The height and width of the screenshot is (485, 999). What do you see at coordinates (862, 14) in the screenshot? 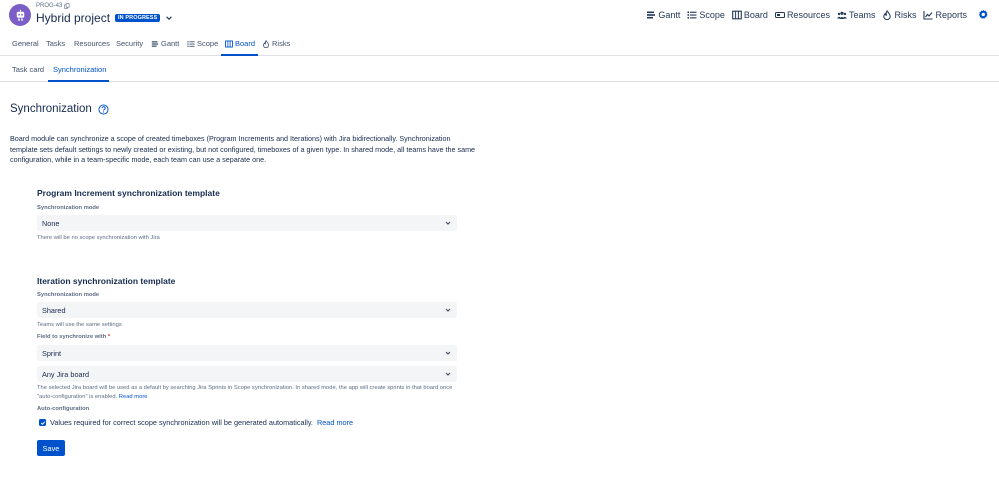
I see `top-nav-teams-label: Teams` at bounding box center [862, 14].